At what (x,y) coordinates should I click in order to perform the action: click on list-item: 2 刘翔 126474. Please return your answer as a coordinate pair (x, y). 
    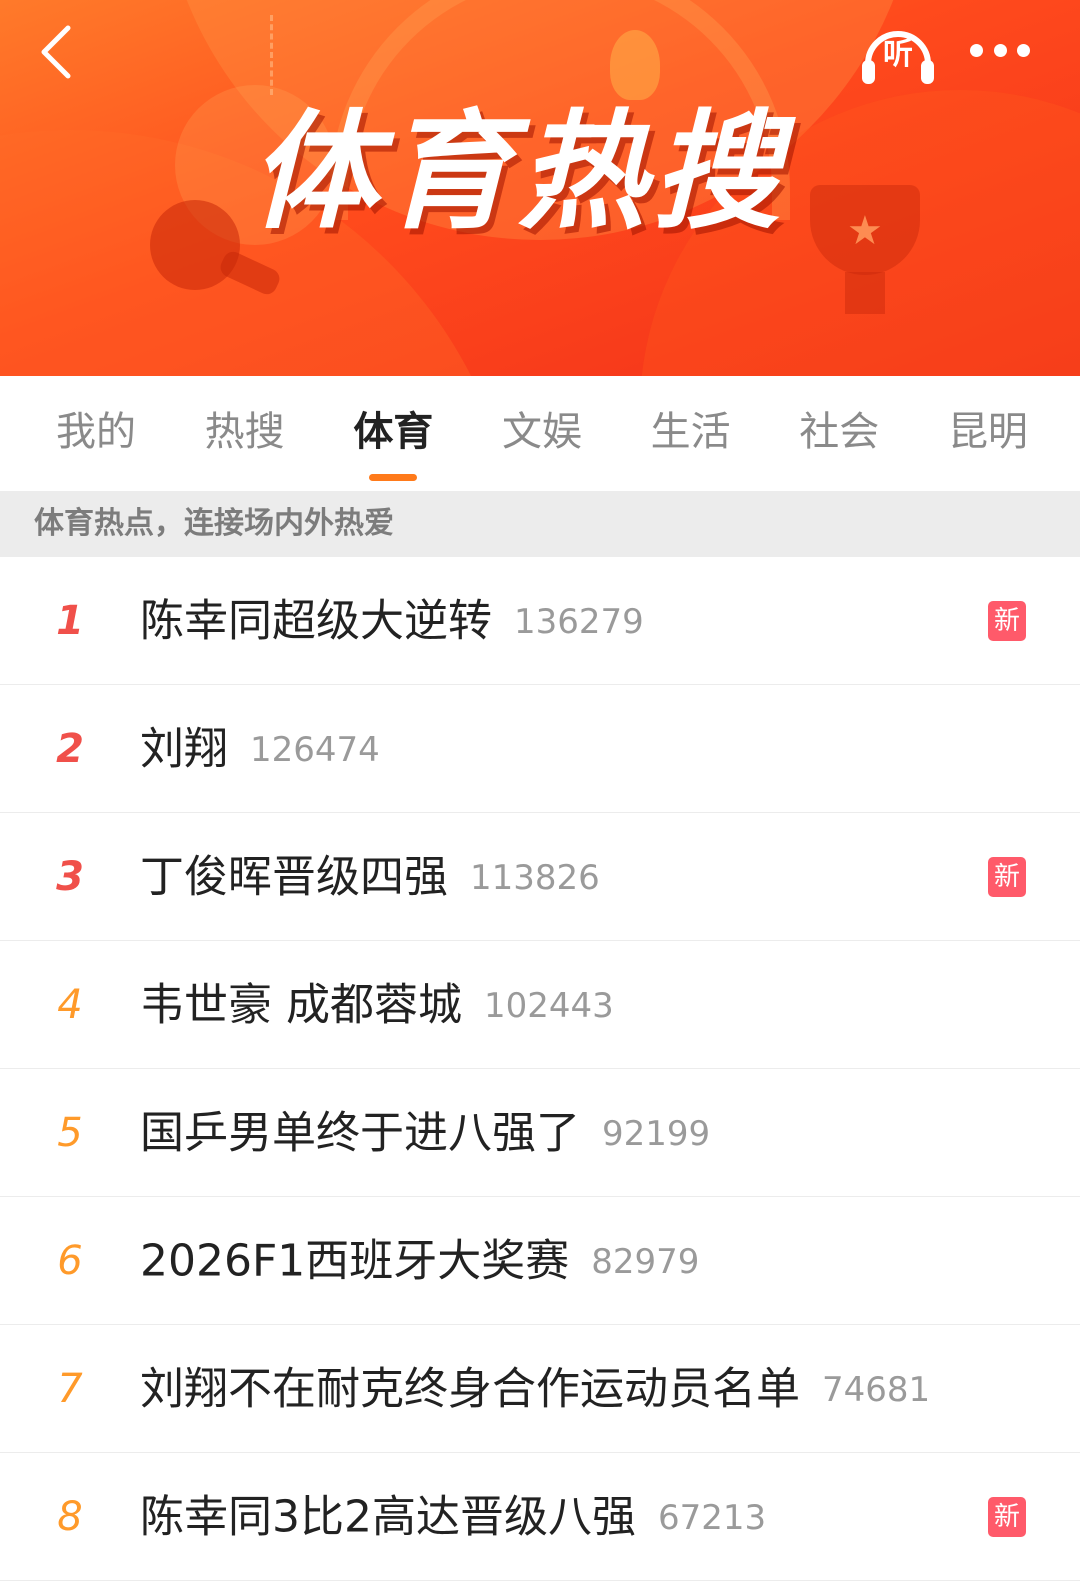
    Looking at the image, I should click on (540, 749).